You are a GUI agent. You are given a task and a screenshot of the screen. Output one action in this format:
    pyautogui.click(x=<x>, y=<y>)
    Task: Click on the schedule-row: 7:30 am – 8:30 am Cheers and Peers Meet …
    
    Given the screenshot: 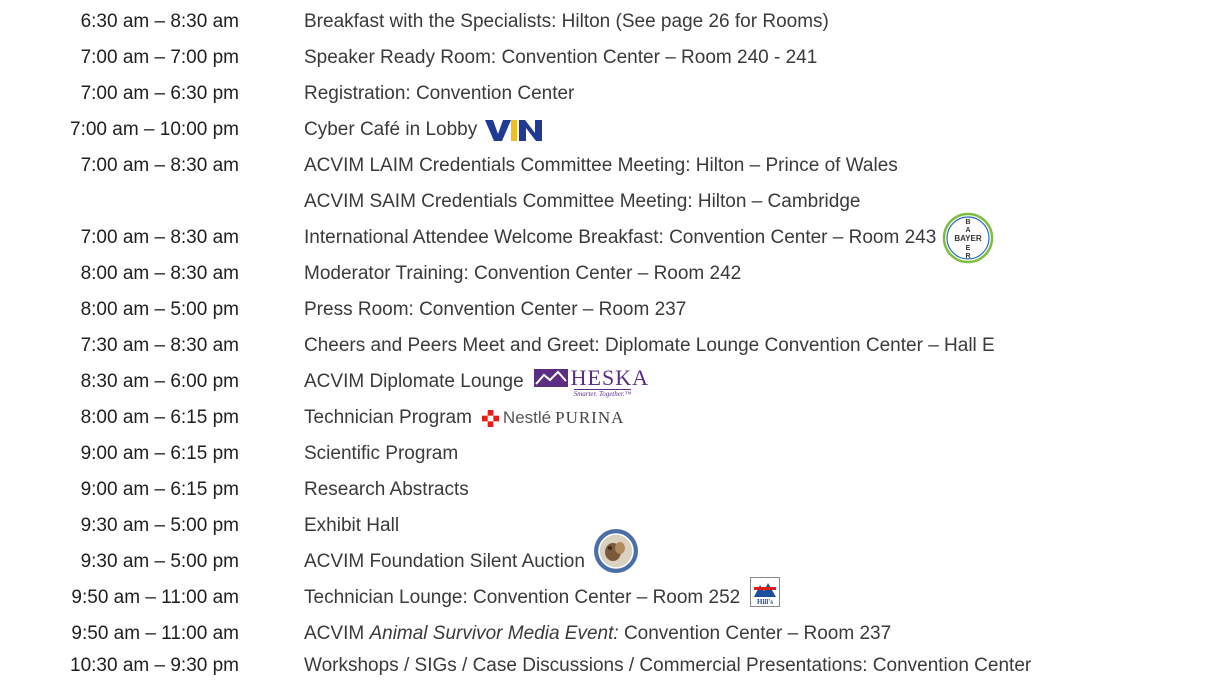 What is the action you would take?
    pyautogui.click(x=606, y=346)
    